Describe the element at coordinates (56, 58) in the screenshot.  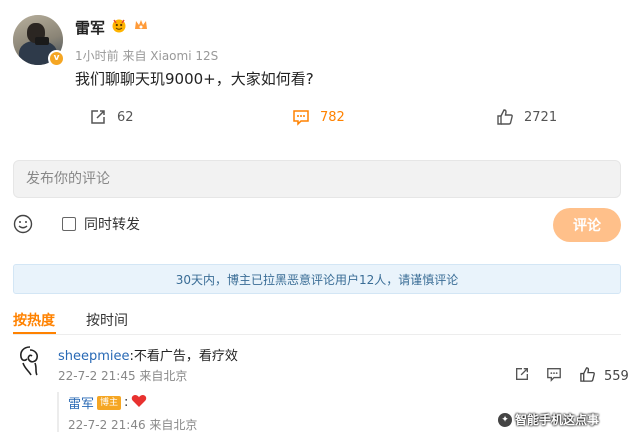
I see `verified-badge-icon: v` at that location.